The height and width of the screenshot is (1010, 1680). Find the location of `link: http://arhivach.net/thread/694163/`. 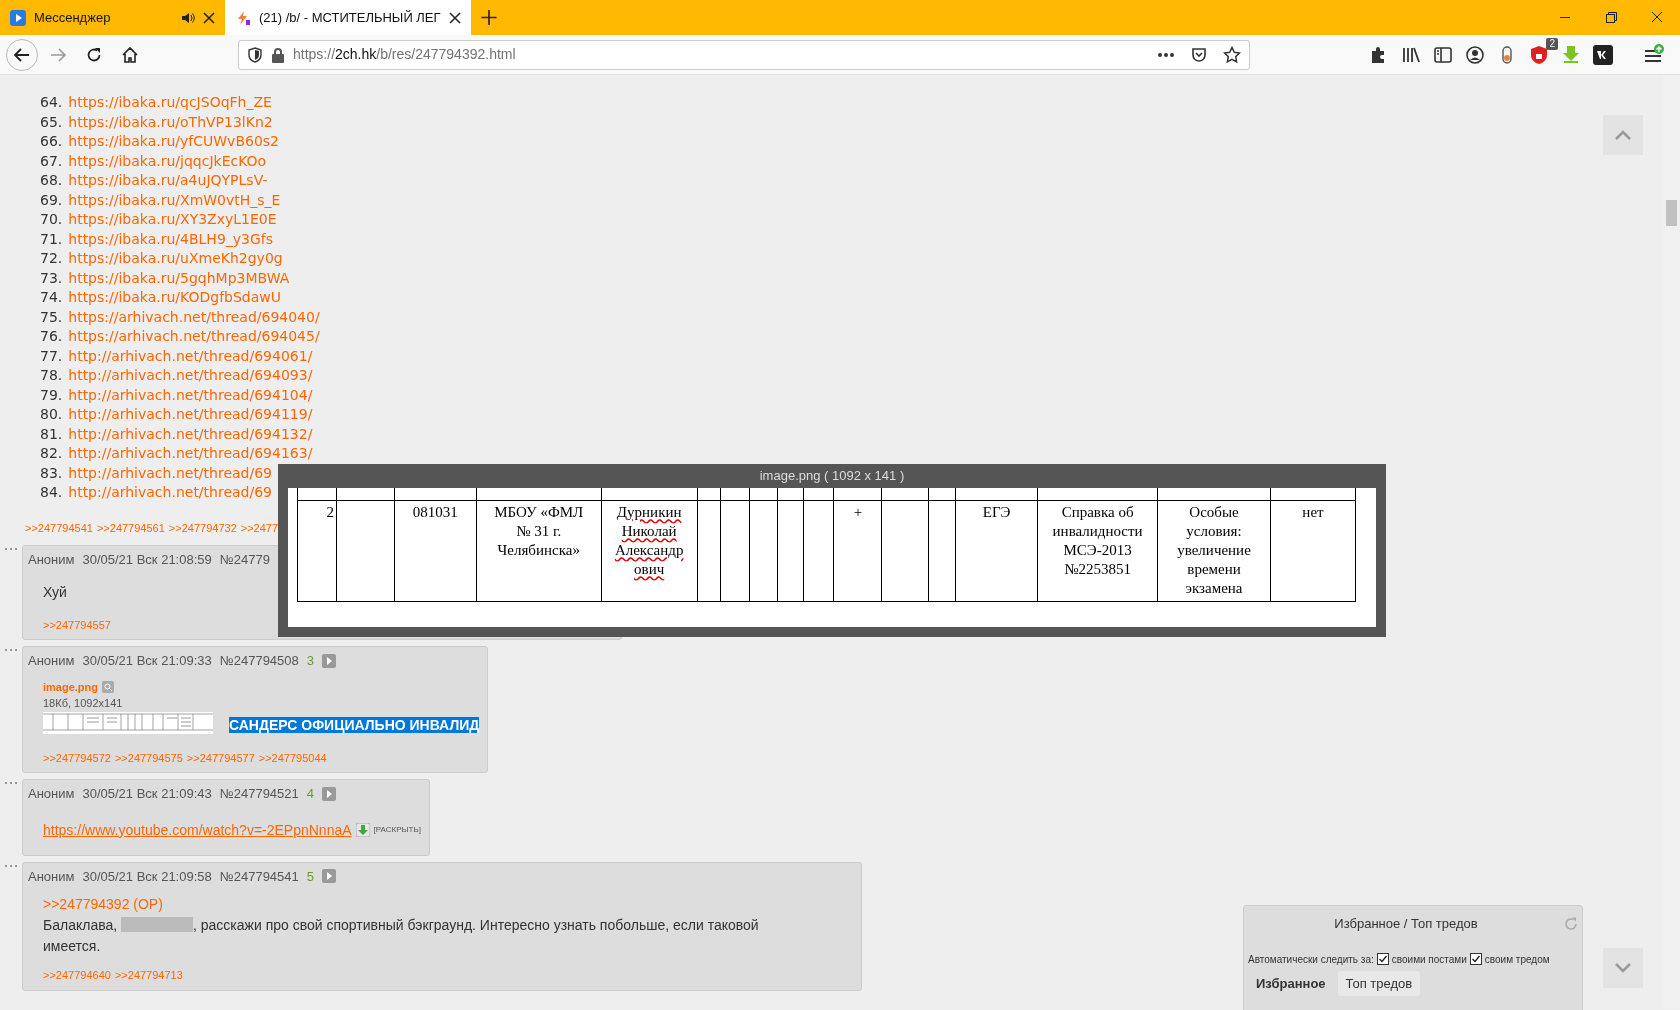

link: http://arhivach.net/thread/694163/ is located at coordinates (190, 454).